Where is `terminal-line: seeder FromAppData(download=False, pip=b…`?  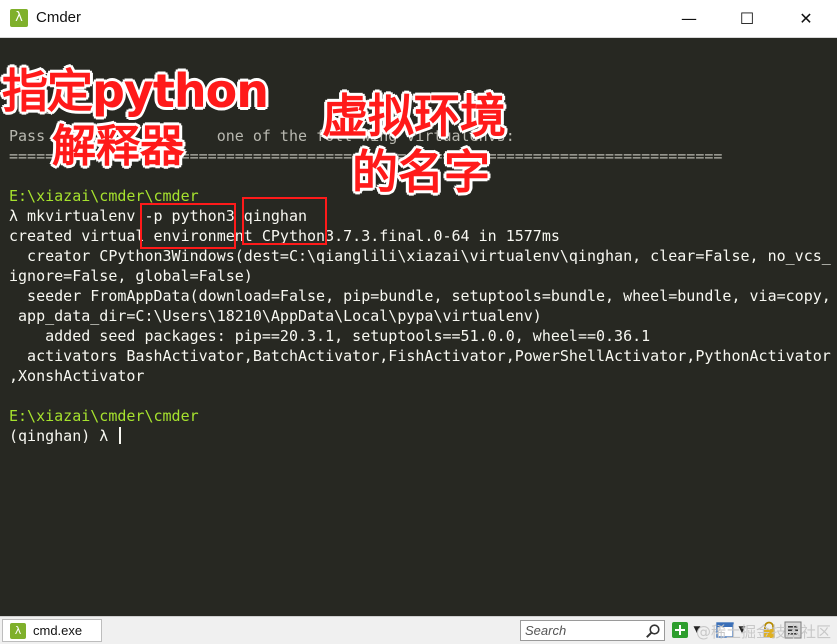 terminal-line: seeder FromAppData(download=False, pip=b… is located at coordinates (420, 296).